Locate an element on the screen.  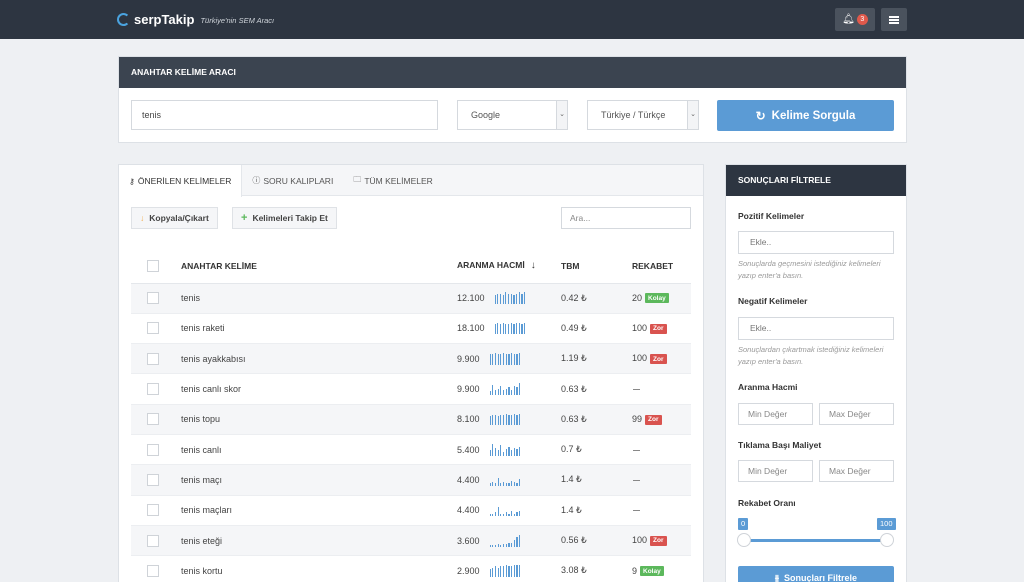
track-keywords-button: + Kelimeleri Takip Et is located at coordinates (284, 218).